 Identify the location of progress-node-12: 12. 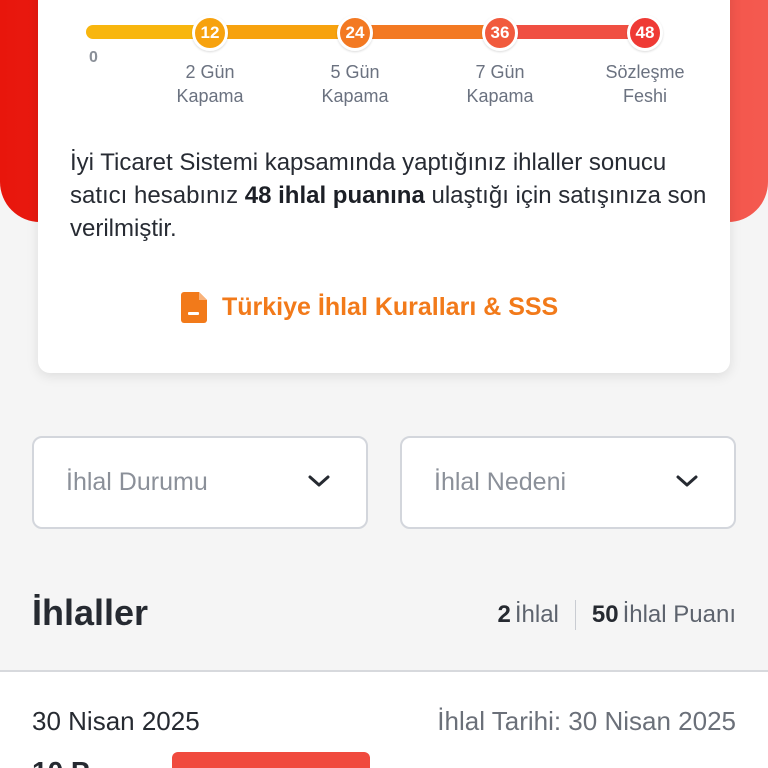
(210, 33).